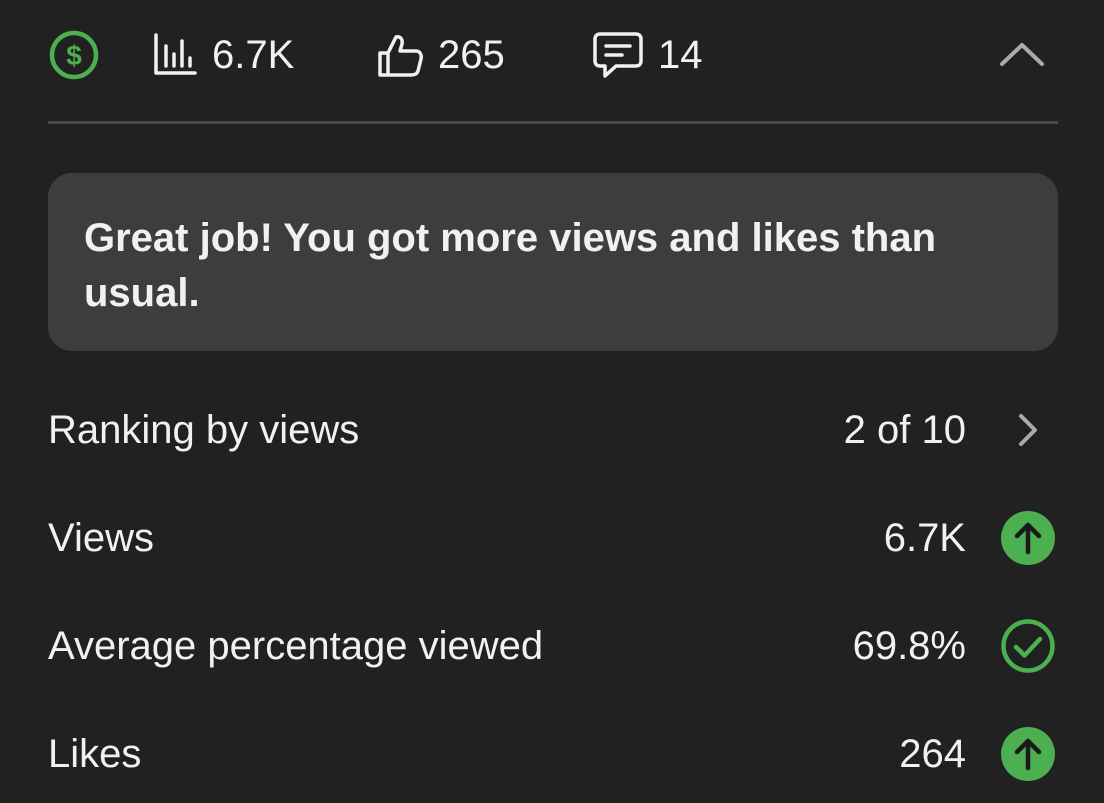  What do you see at coordinates (680, 54) in the screenshot?
I see `comments-count: 14` at bounding box center [680, 54].